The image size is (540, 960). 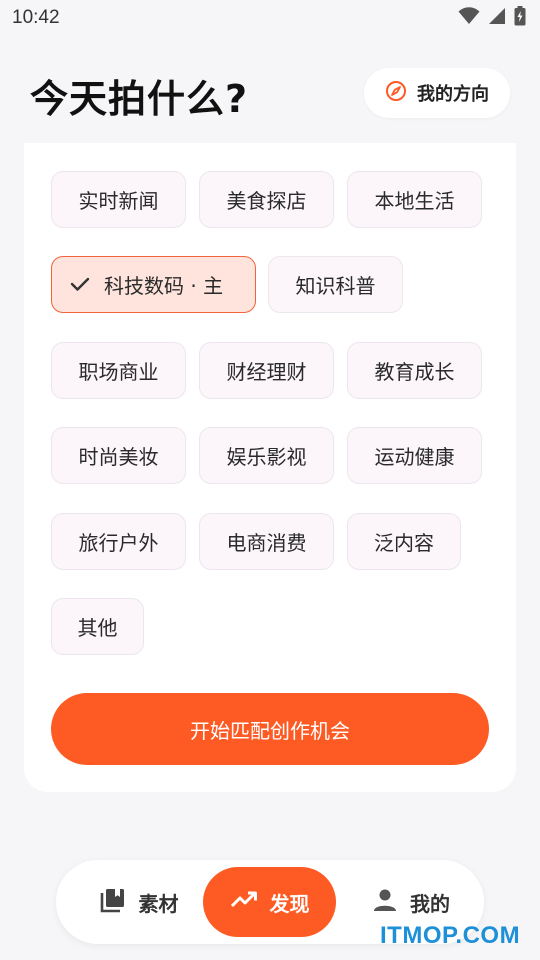 I want to click on category-chip-local-life: 本地生活, so click(x=414, y=199).